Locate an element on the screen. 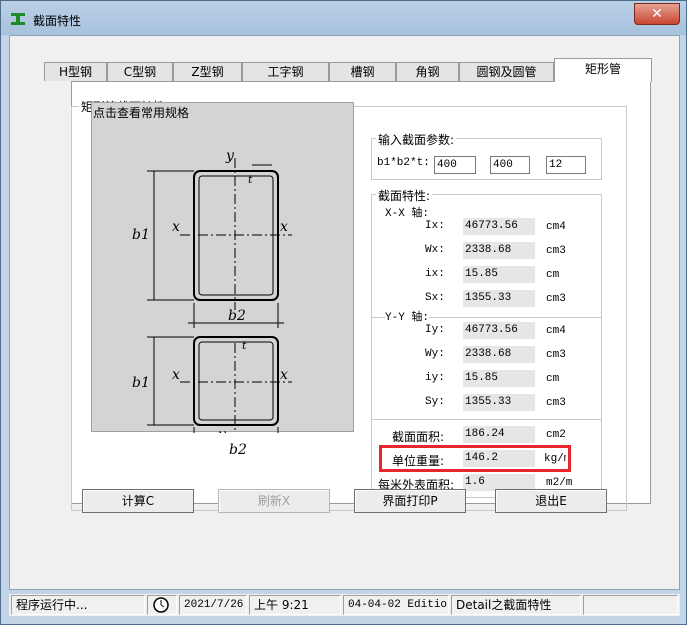  tab-z-steel: Z型钢 is located at coordinates (207, 71).